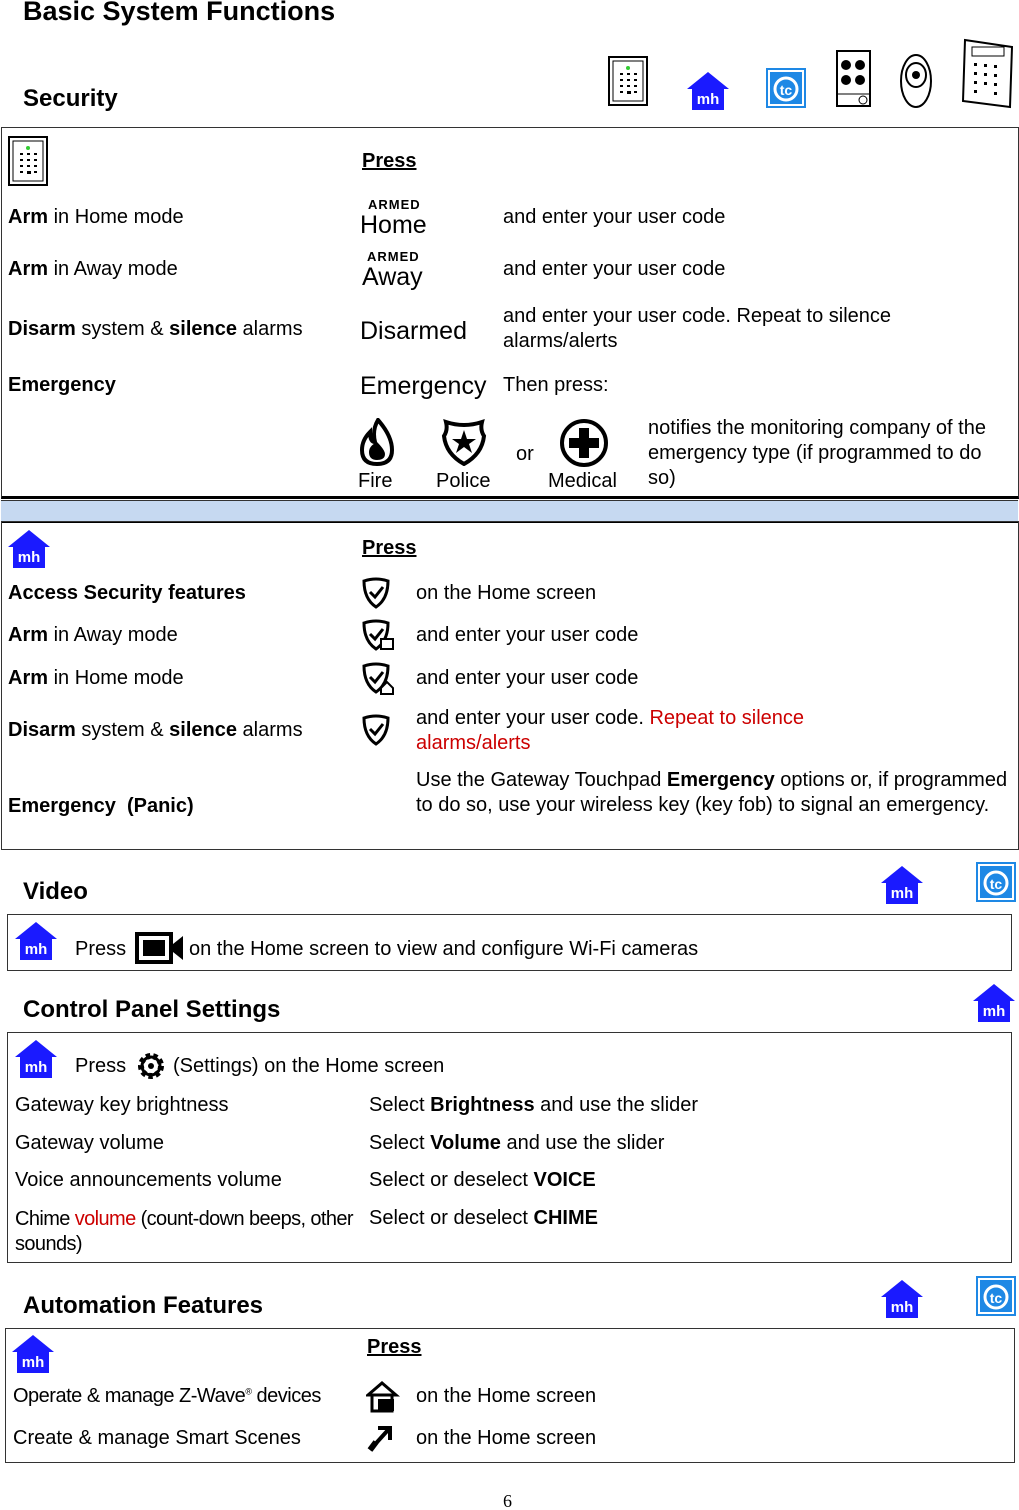 The width and height of the screenshot is (1019, 1510). Describe the element at coordinates (541, 780) in the screenshot. I see `text: Use the Gateway Touchpad` at that location.